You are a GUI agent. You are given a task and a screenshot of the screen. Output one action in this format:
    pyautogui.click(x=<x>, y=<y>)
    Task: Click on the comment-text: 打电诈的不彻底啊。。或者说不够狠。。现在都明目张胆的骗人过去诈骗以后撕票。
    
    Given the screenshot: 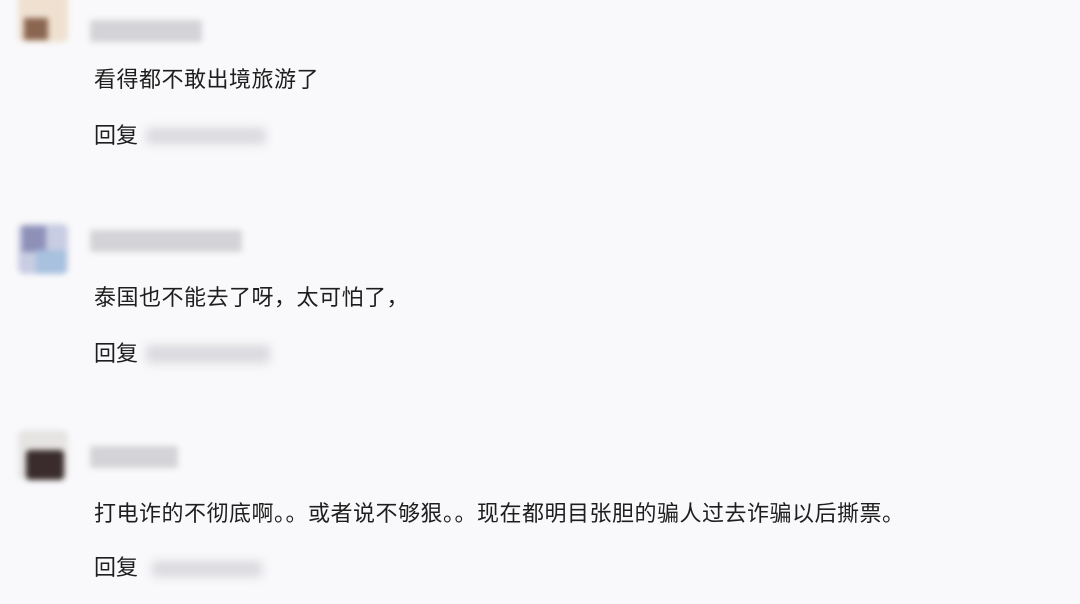 What is the action you would take?
    pyautogui.click(x=499, y=514)
    